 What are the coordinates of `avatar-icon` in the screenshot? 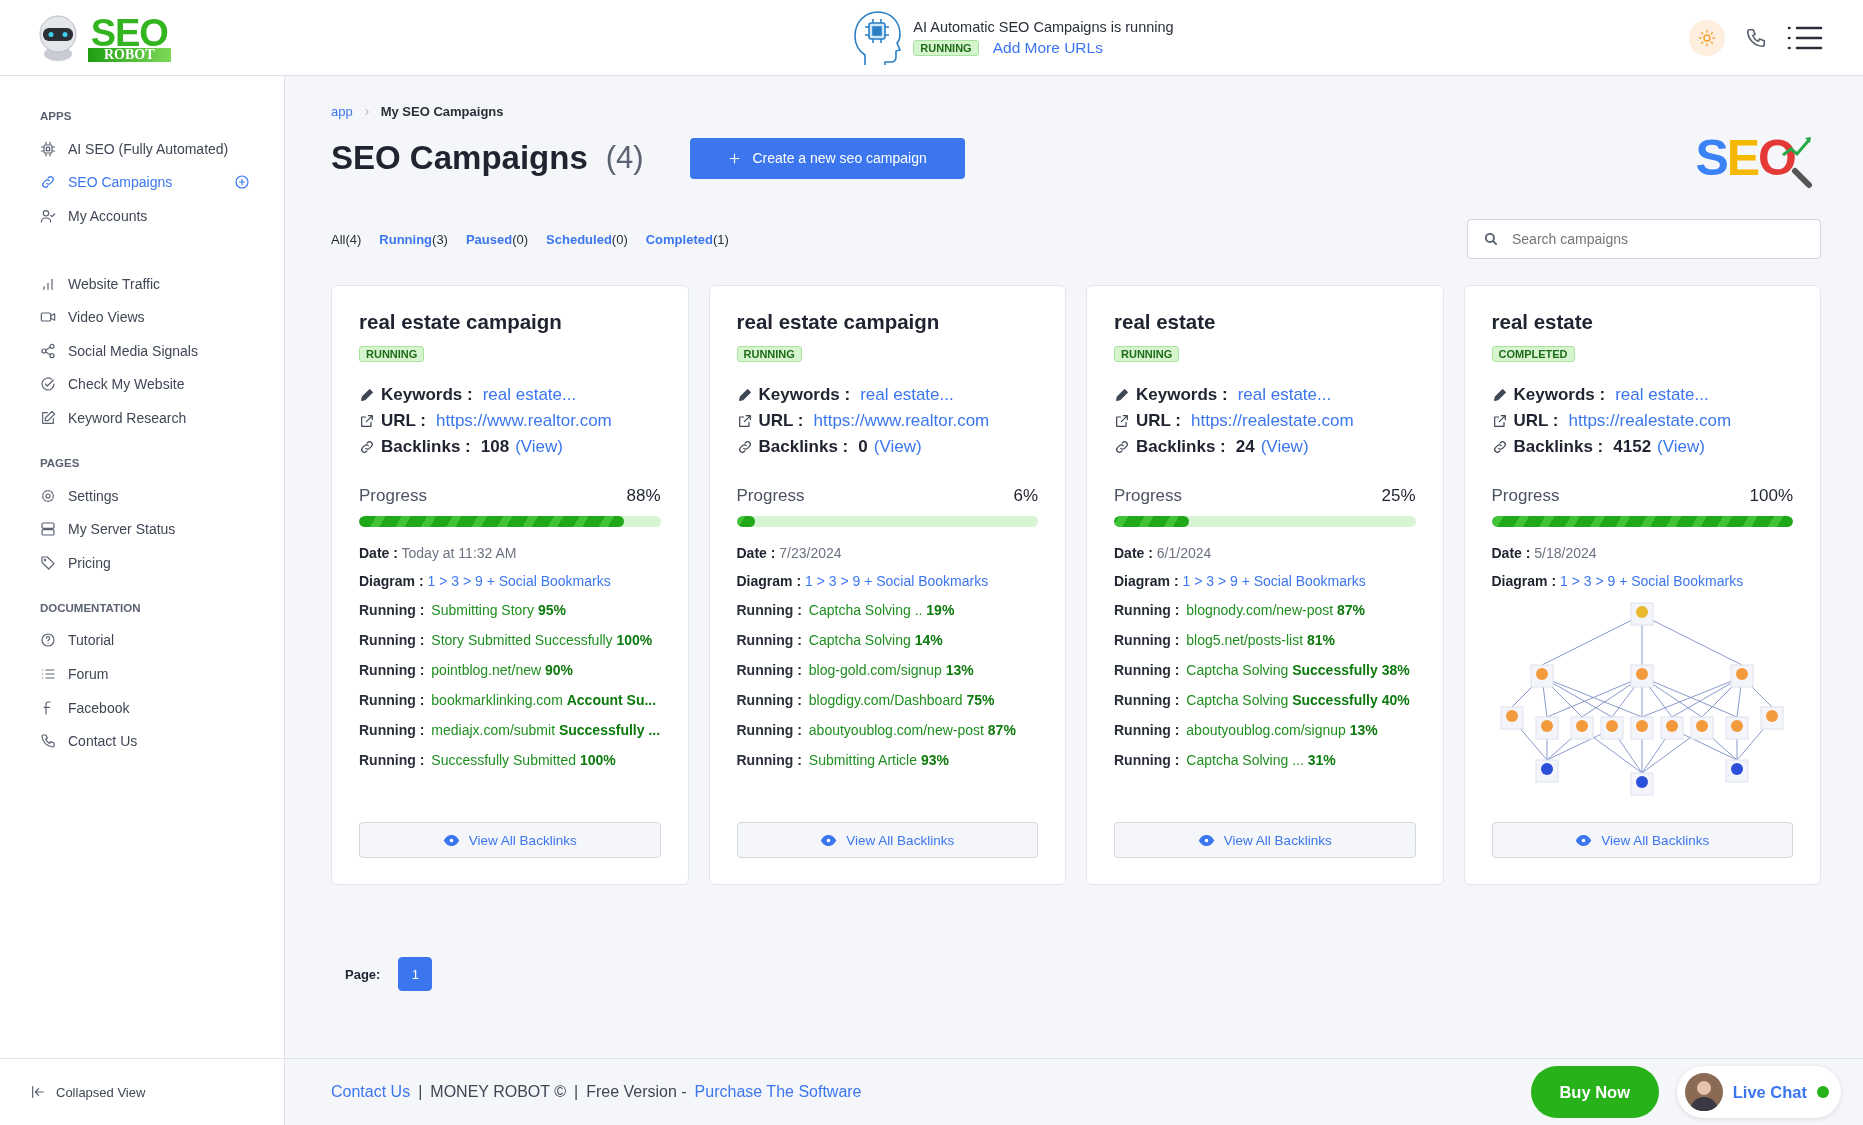 It's located at (1703, 1092).